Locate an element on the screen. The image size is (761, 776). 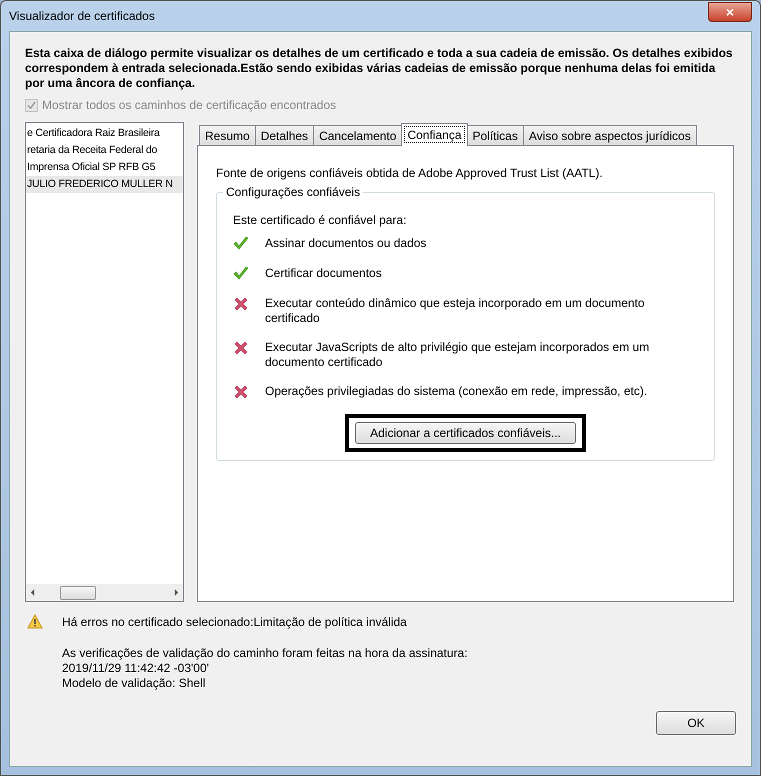
chain-item: Imprensa Oficial SP RFB G5 is located at coordinates (104, 167).